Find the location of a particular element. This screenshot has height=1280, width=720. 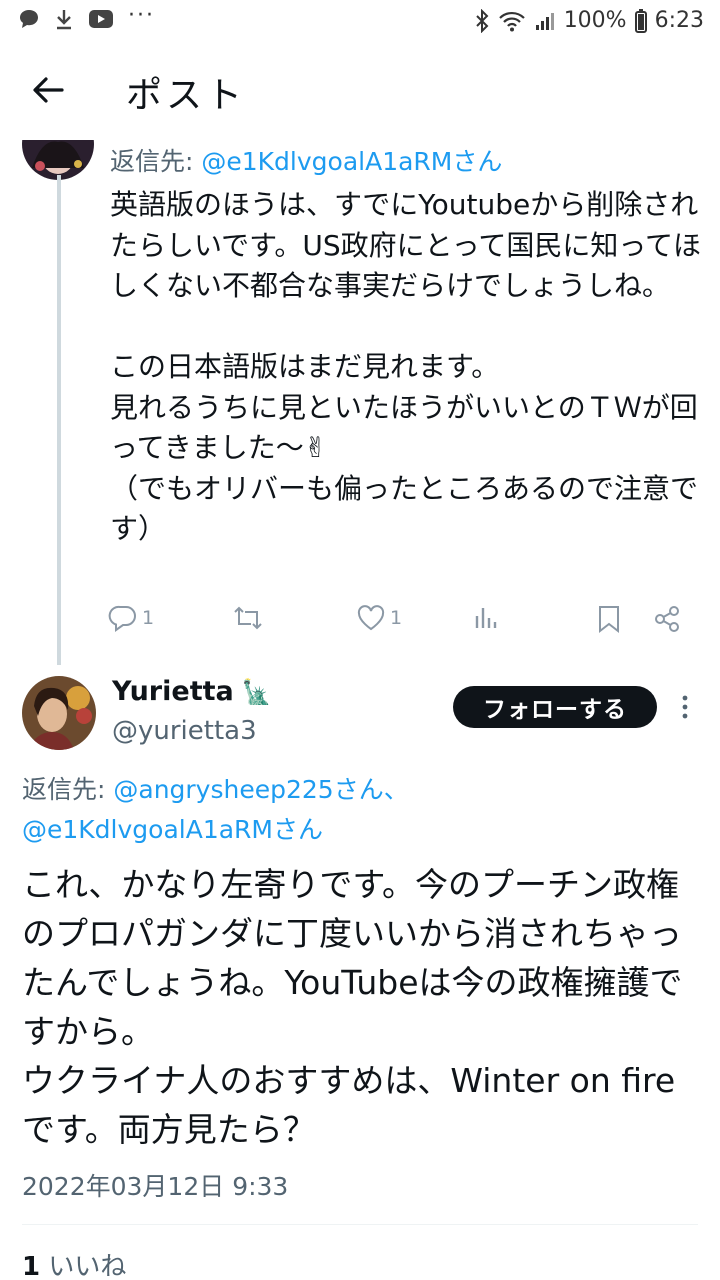

tweet-action-bar: 1 1 is located at coordinates (403, 622).